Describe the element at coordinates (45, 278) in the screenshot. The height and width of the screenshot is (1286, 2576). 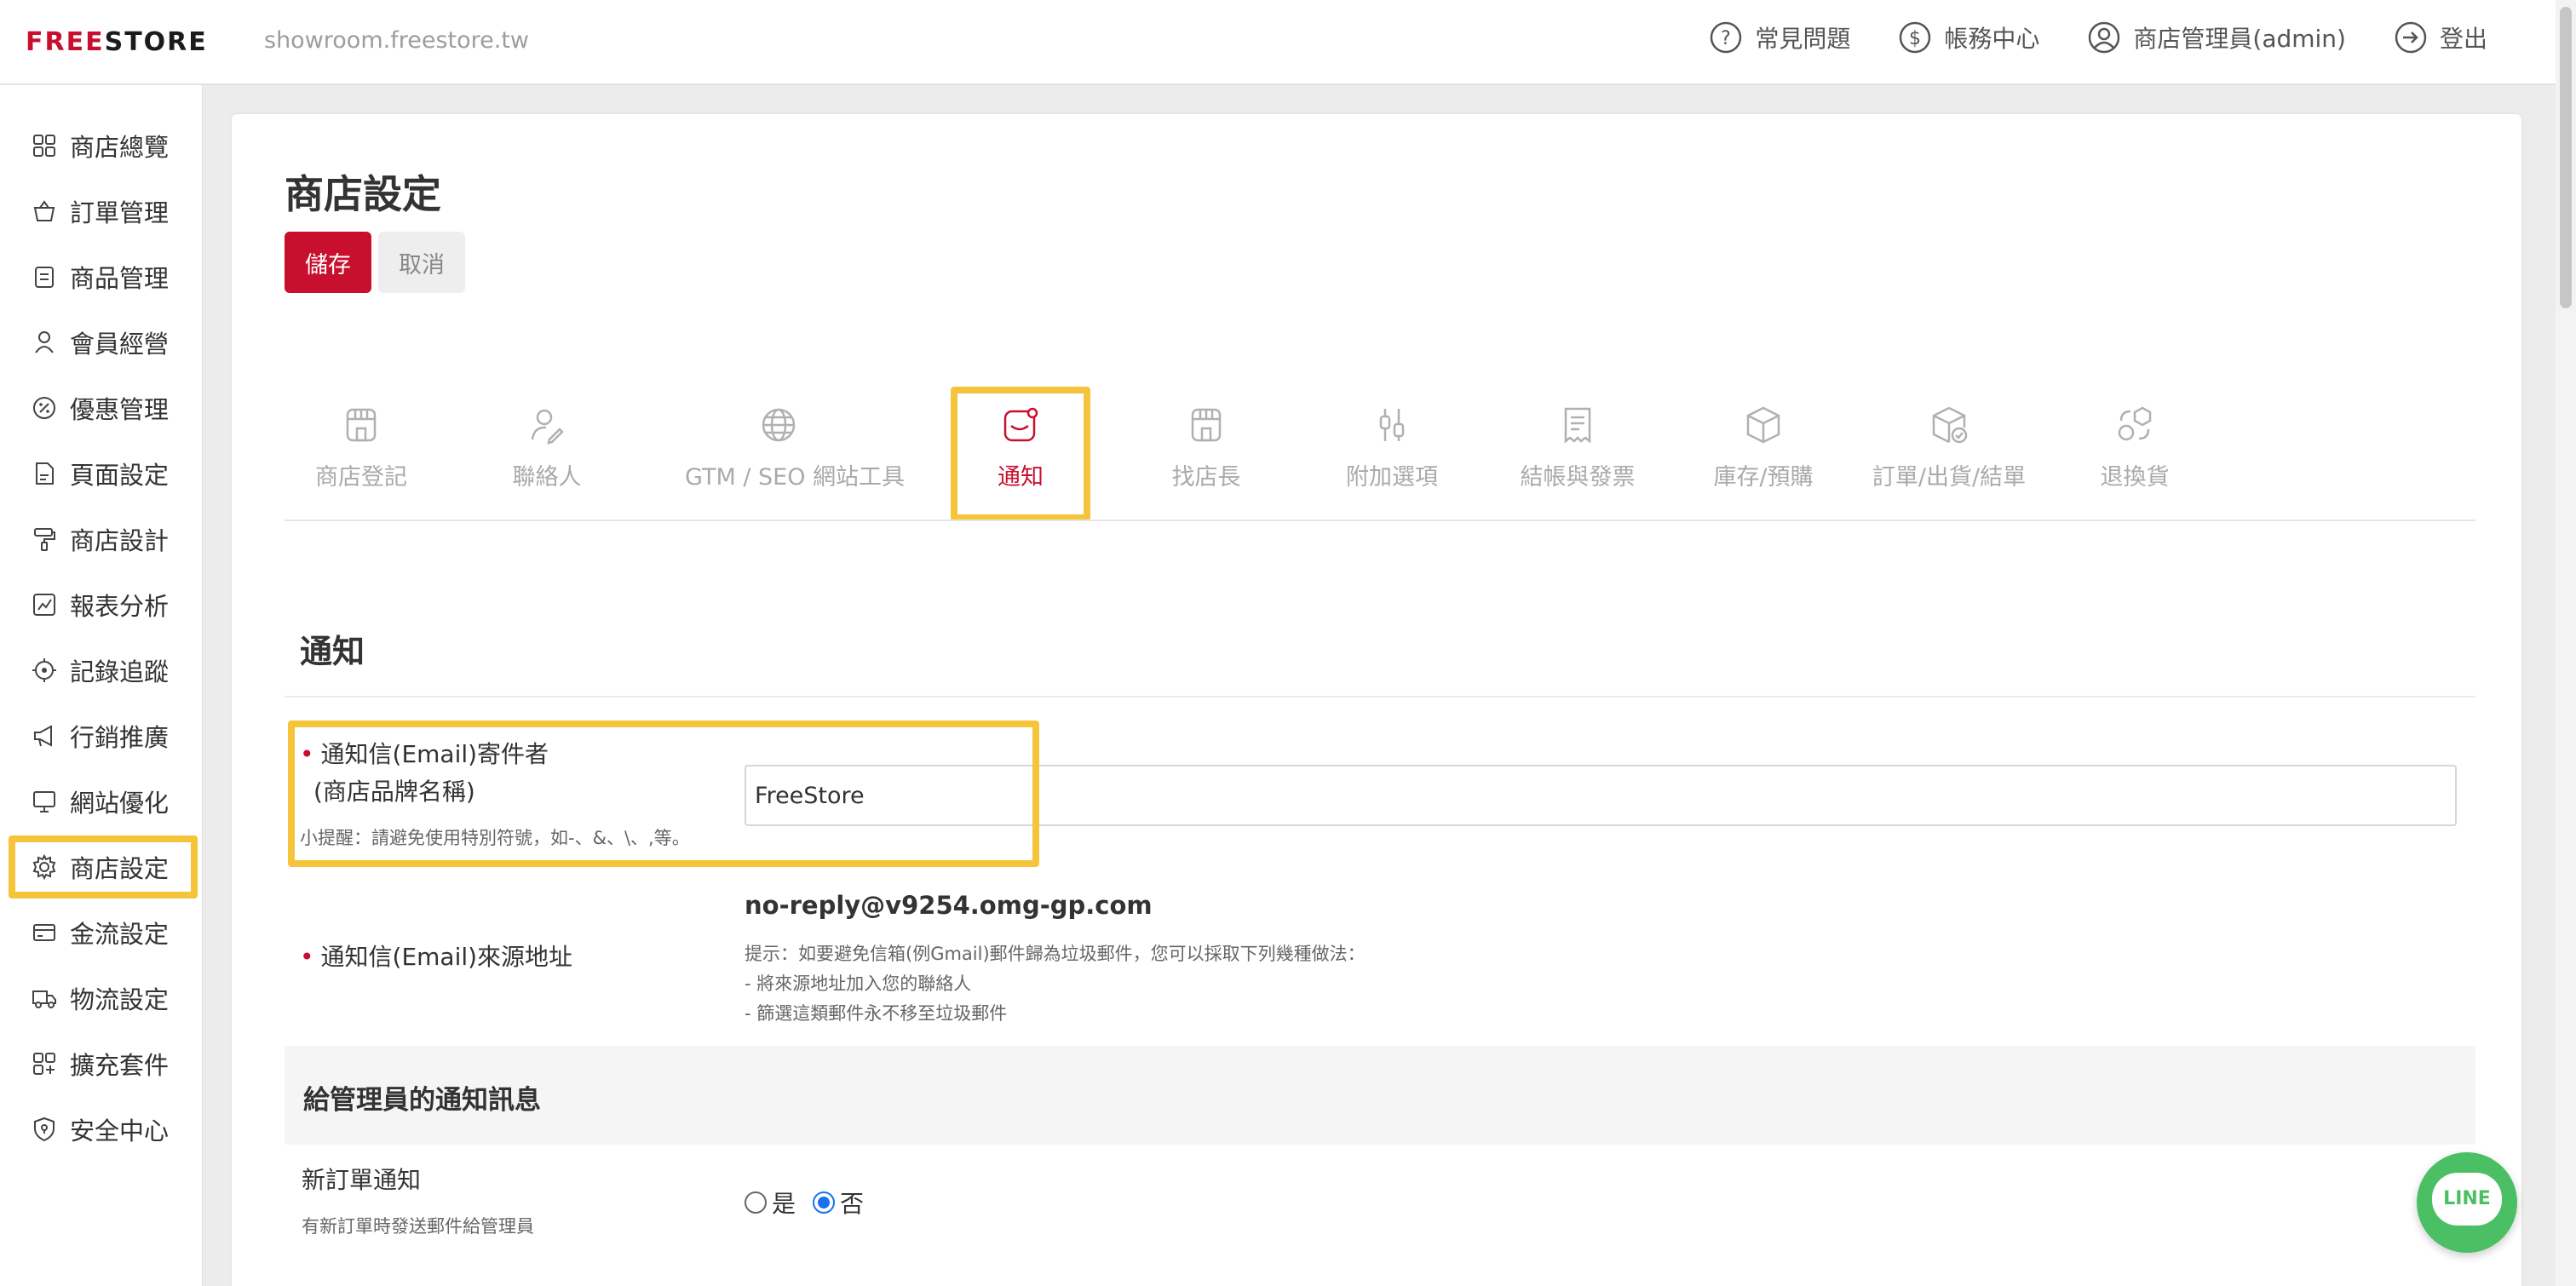
I see `clipboard-icon` at that location.